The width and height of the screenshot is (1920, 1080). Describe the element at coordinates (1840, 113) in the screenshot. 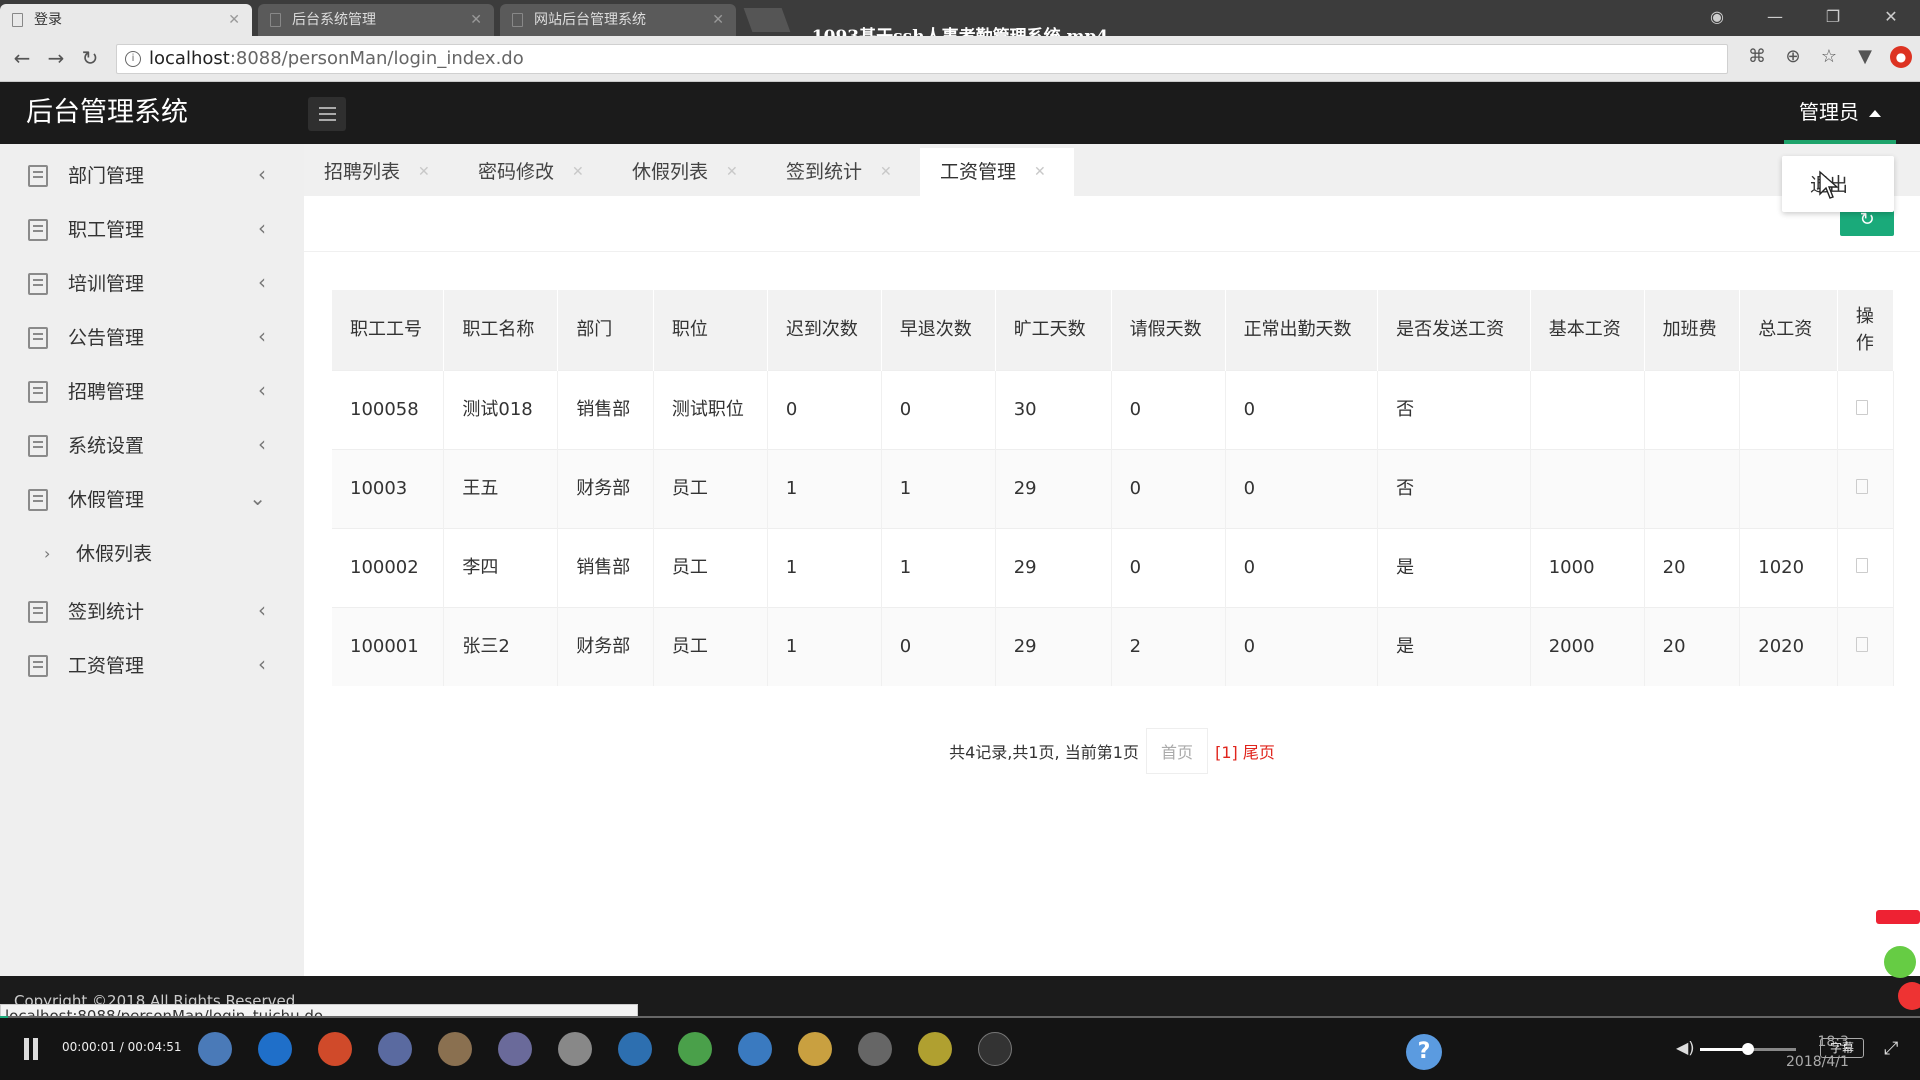

I see `user-menu: 管理员` at that location.